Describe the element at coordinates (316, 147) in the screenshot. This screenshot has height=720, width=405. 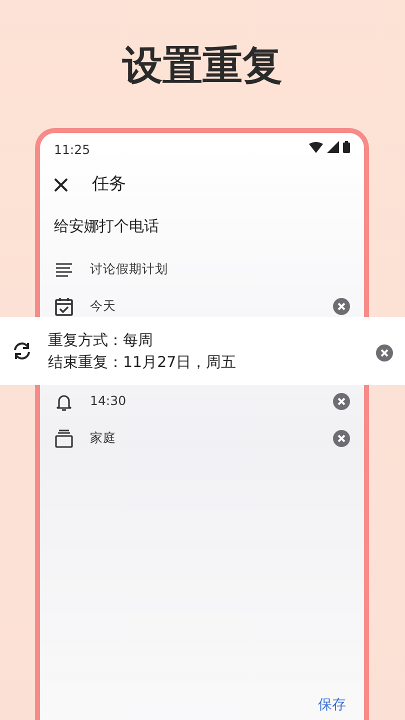
I see `wifi-icon` at that location.